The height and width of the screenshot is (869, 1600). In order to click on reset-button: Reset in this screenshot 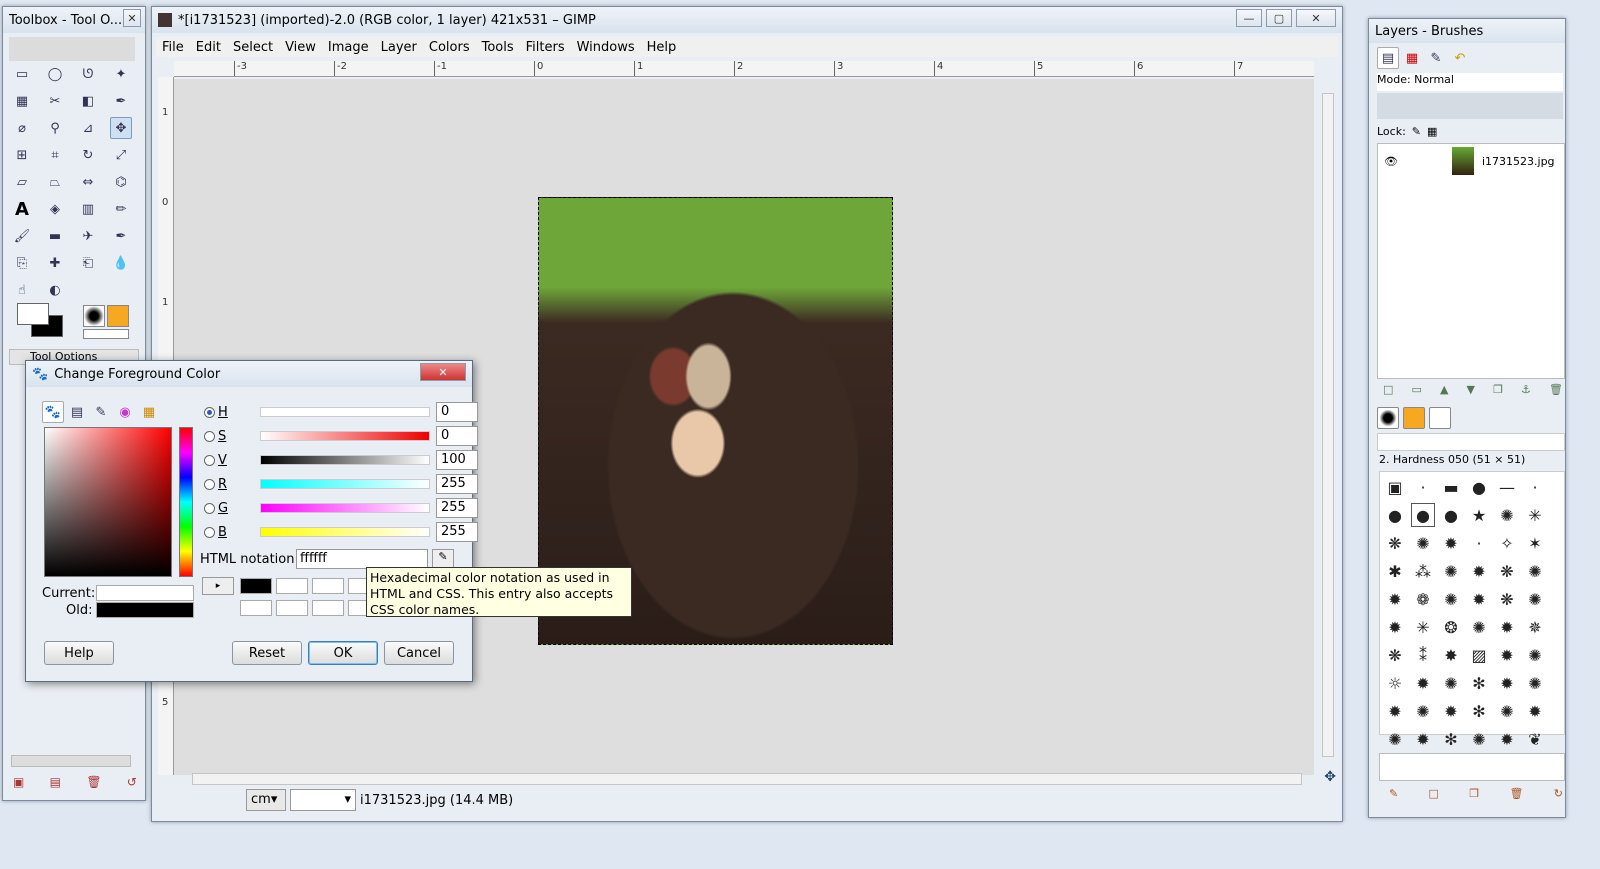, I will do `click(267, 653)`.